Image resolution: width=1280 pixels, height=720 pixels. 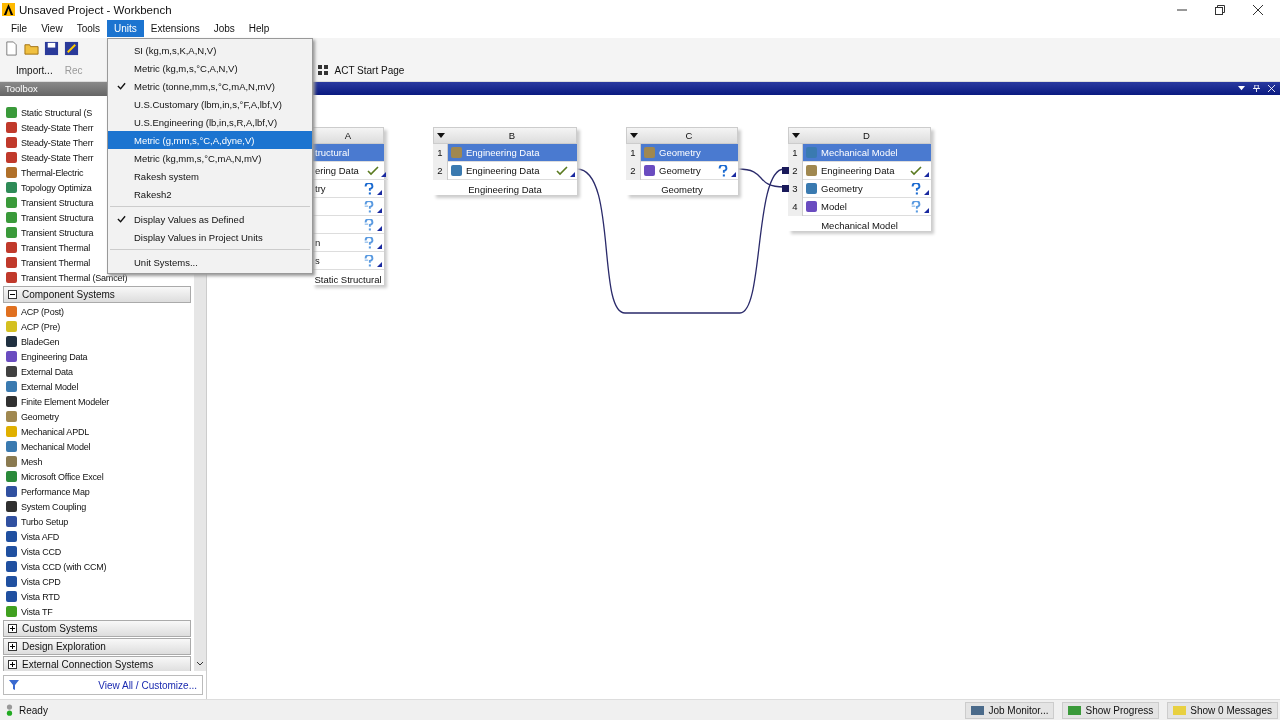 I want to click on toolbox-item: External Data, so click(x=97, y=371).